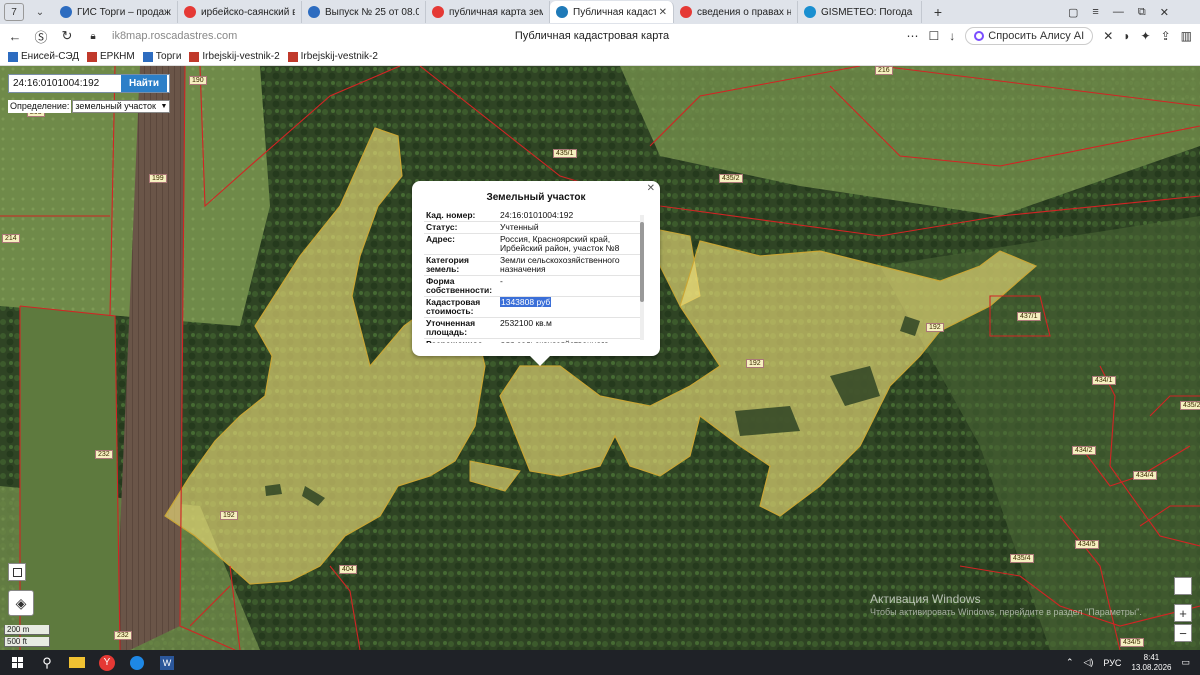 The image size is (1200, 675). Describe the element at coordinates (1183, 586) in the screenshot. I see `map-extra-button` at that location.